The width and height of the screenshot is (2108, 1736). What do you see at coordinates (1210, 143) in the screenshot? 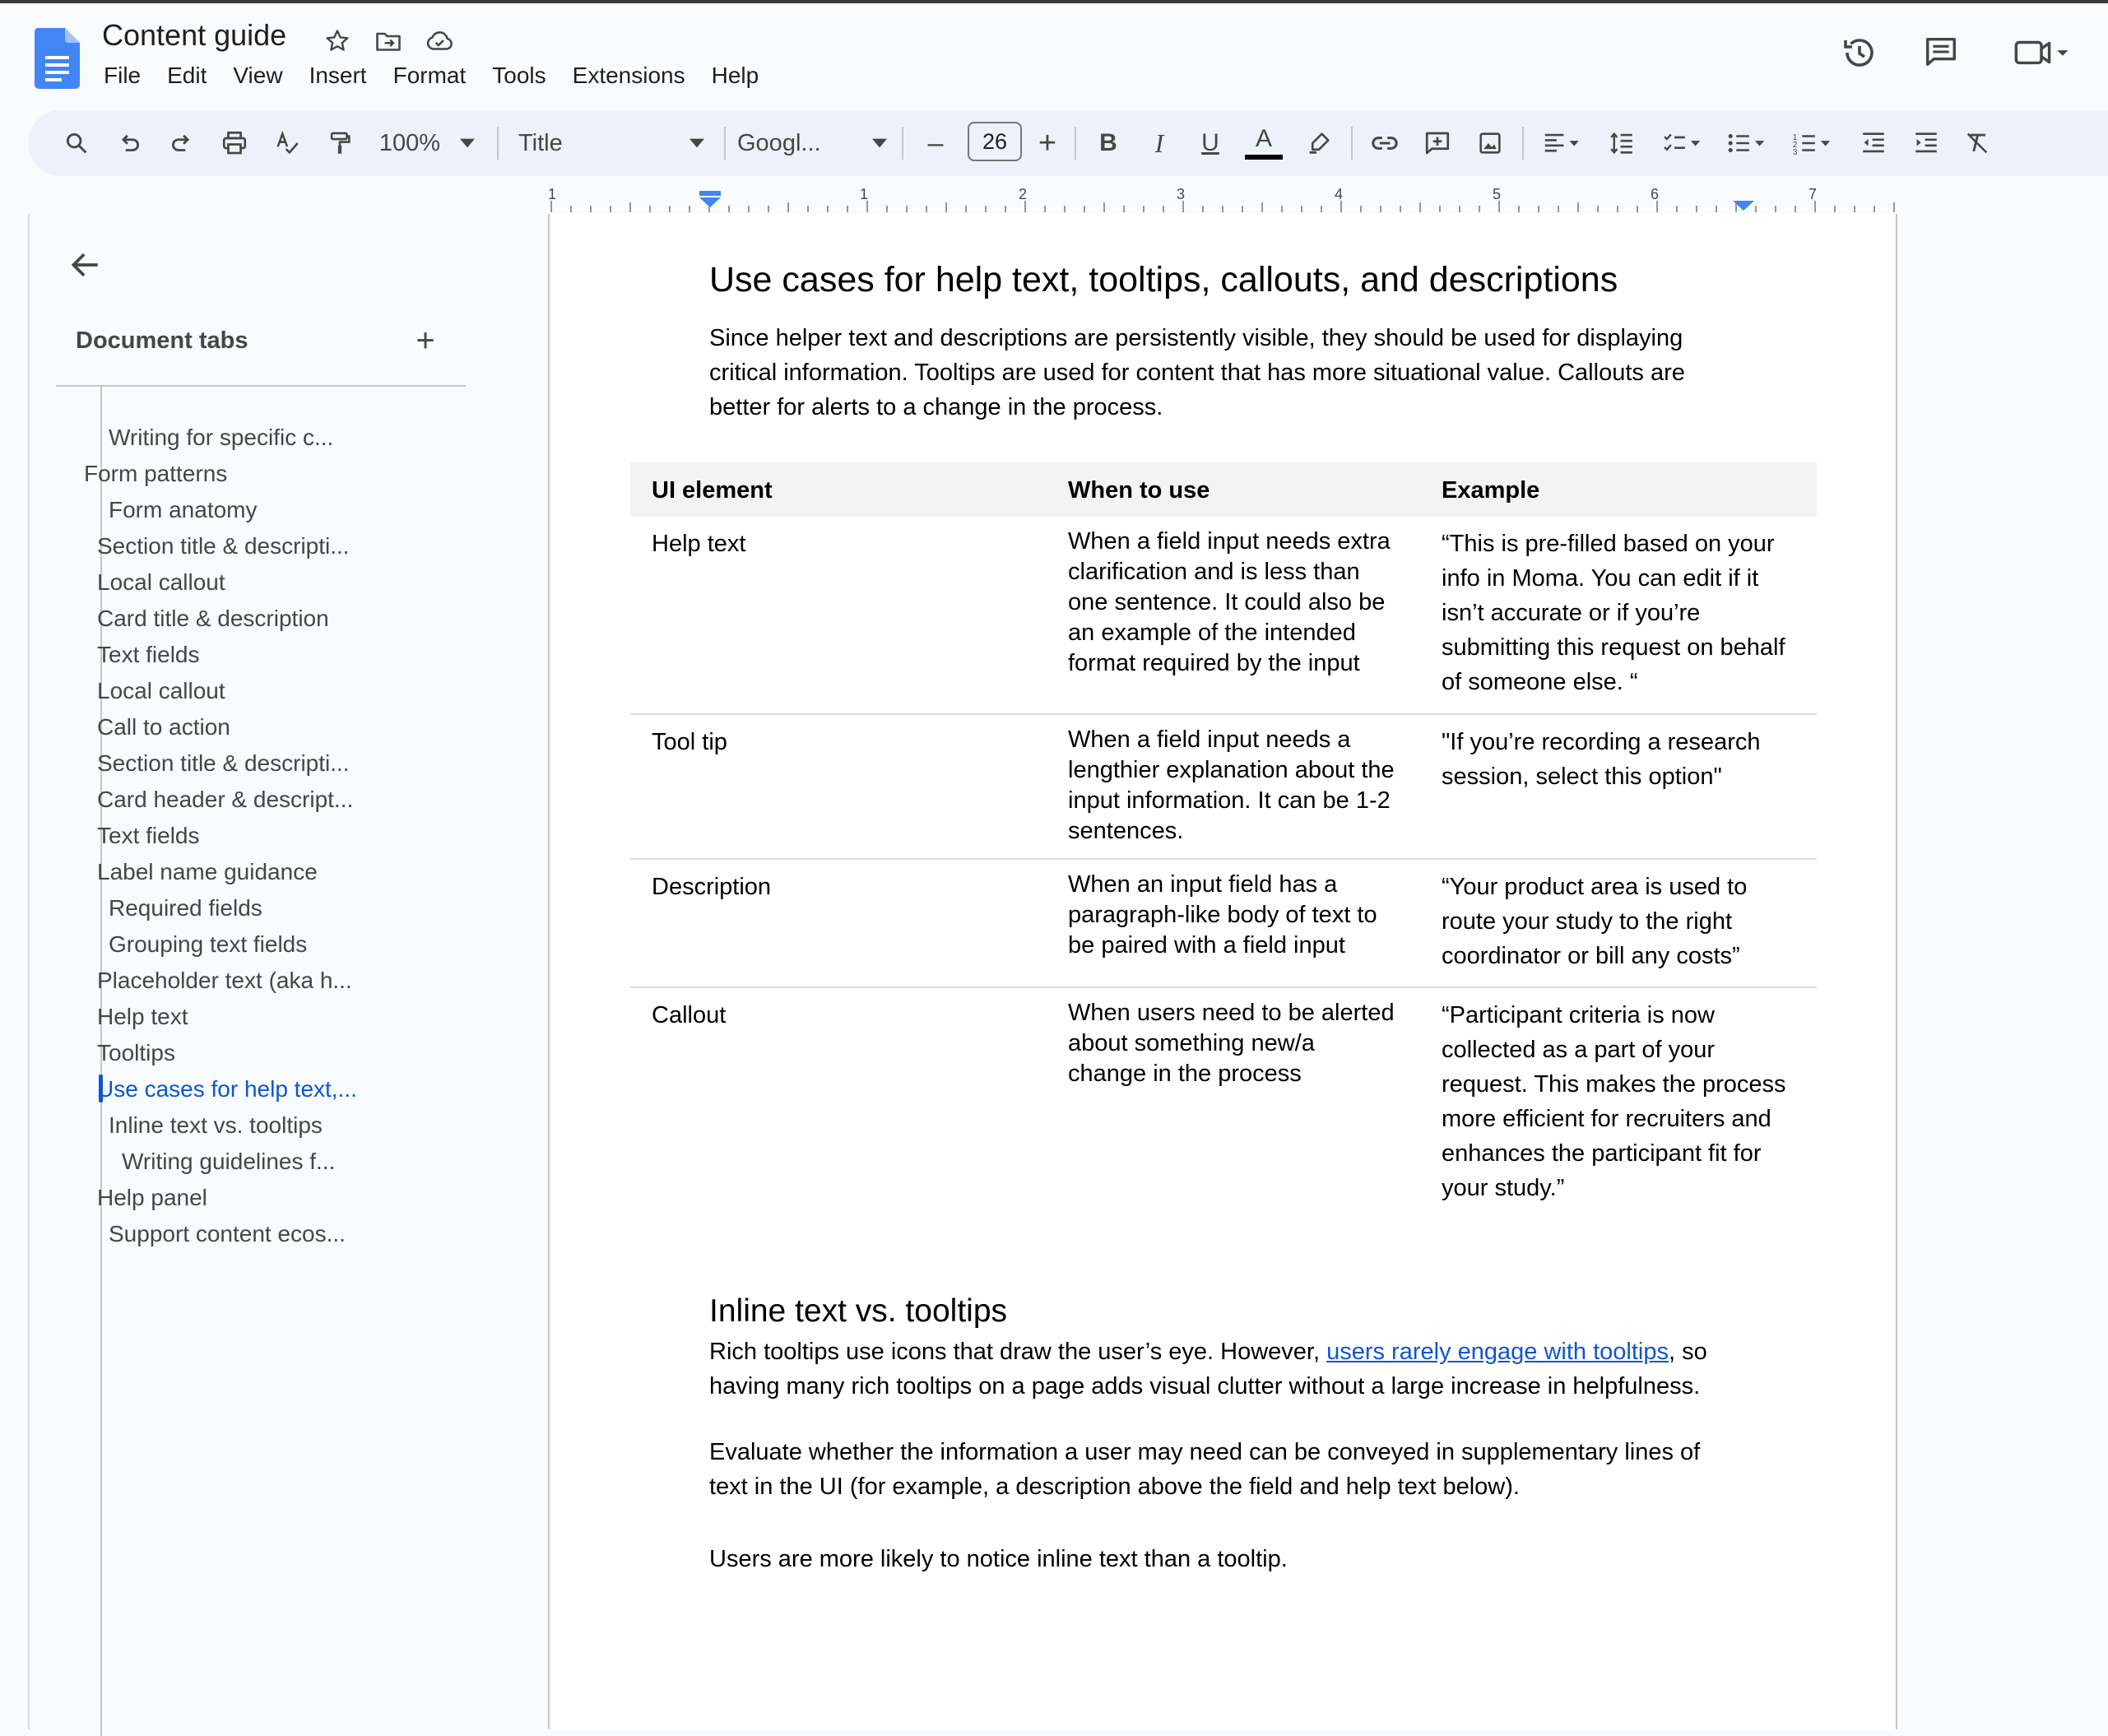
I see `underline-icon: U` at bounding box center [1210, 143].